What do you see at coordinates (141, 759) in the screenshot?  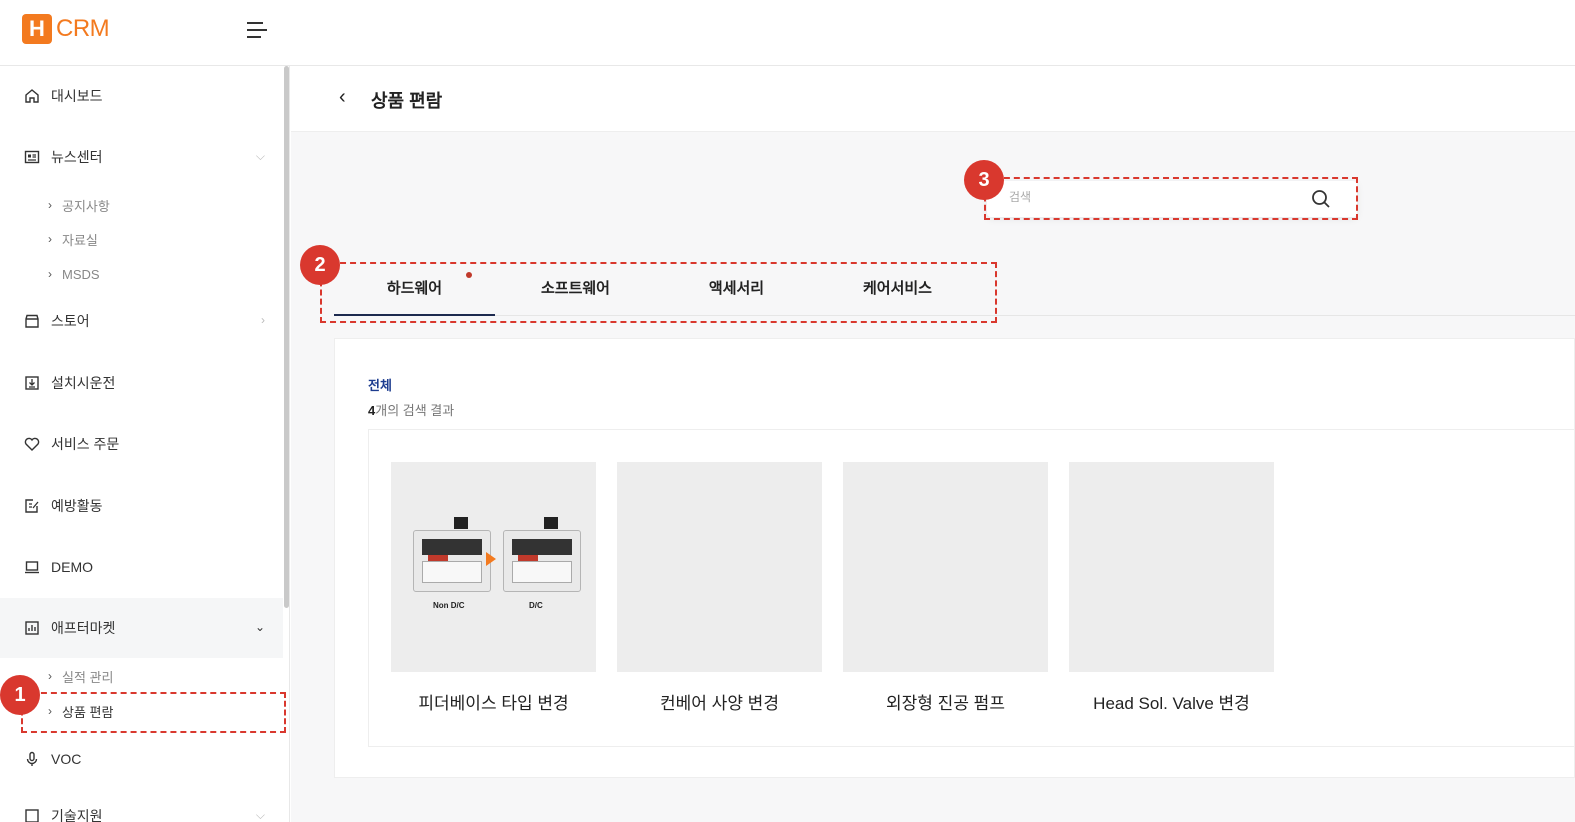 I see `sidebar-item-voc: VOC` at bounding box center [141, 759].